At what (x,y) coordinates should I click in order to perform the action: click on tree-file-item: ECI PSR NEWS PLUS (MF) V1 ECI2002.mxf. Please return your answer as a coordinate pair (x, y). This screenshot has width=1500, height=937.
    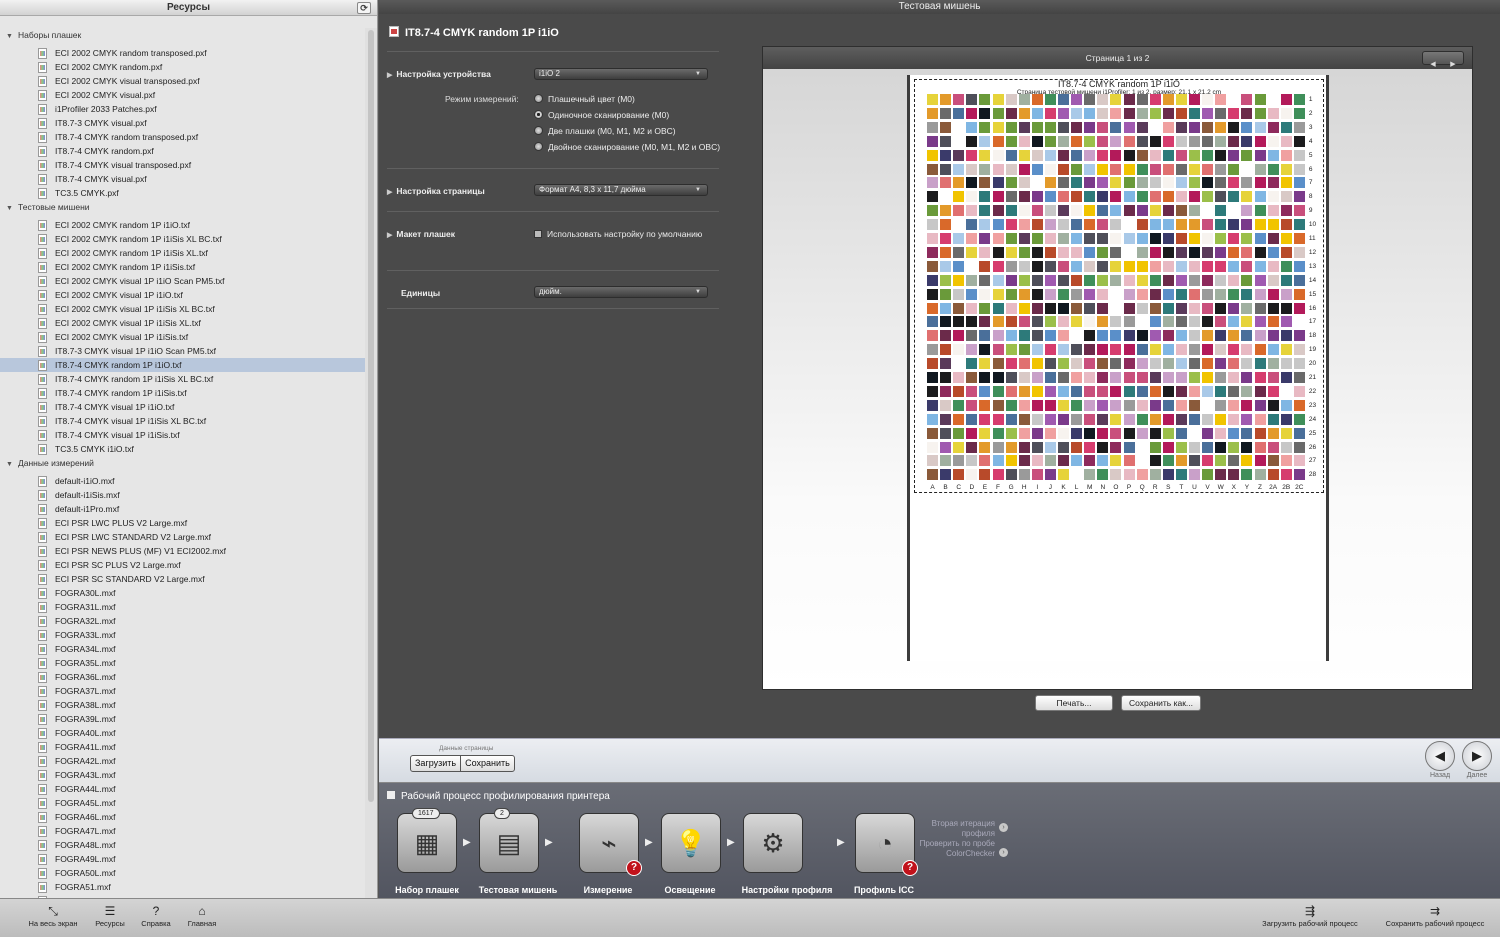
    Looking at the image, I should click on (183, 551).